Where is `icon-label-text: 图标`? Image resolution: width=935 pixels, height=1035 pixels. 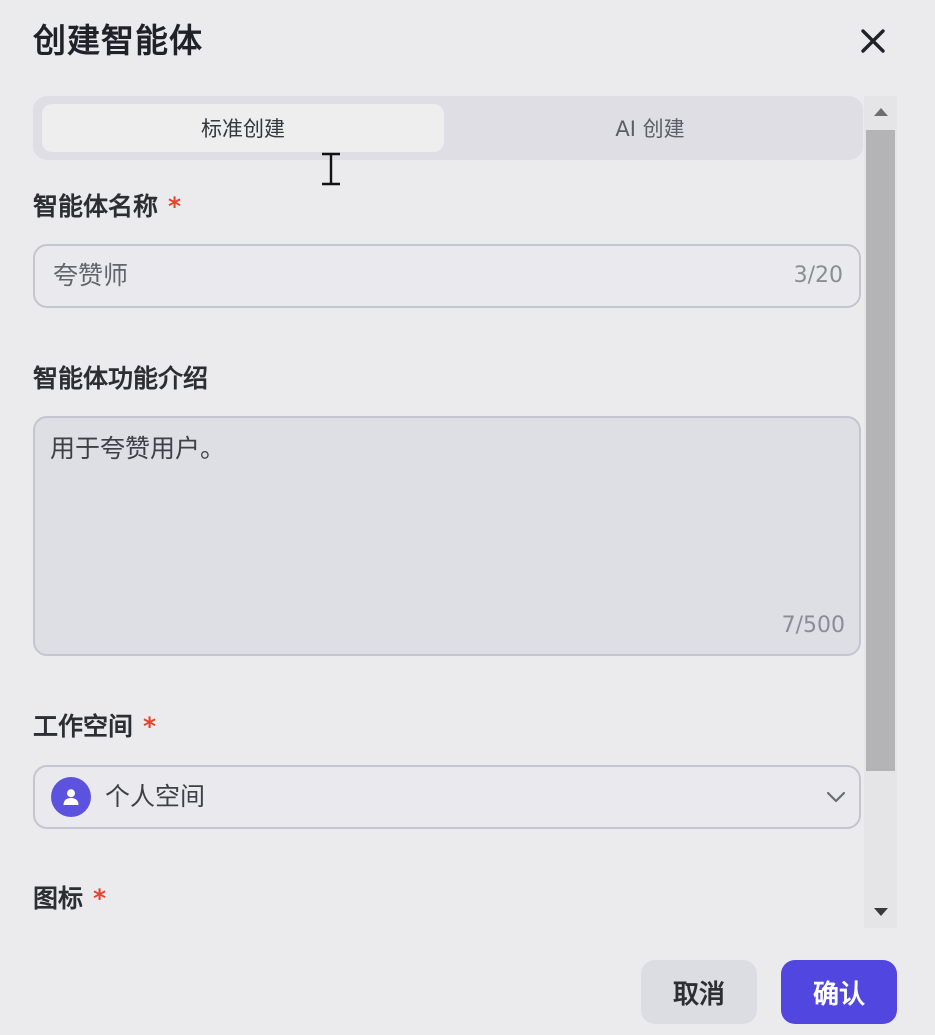
icon-label-text: 图标 is located at coordinates (58, 898).